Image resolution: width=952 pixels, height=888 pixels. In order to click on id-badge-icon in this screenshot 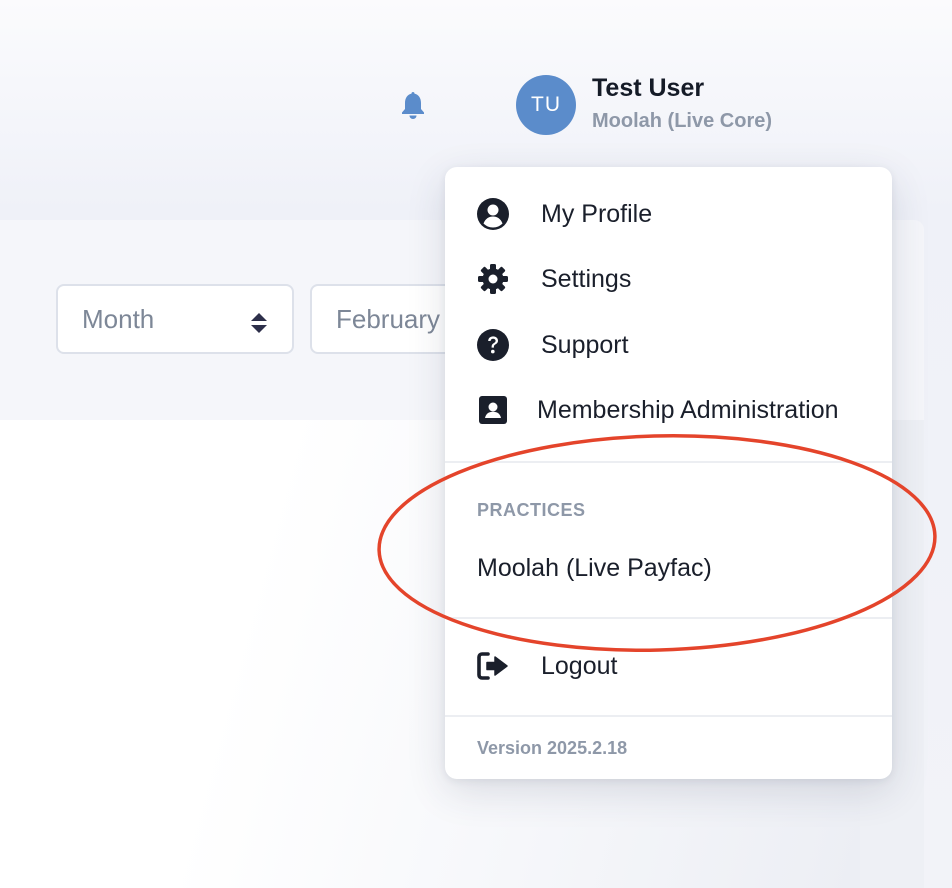, I will do `click(493, 410)`.